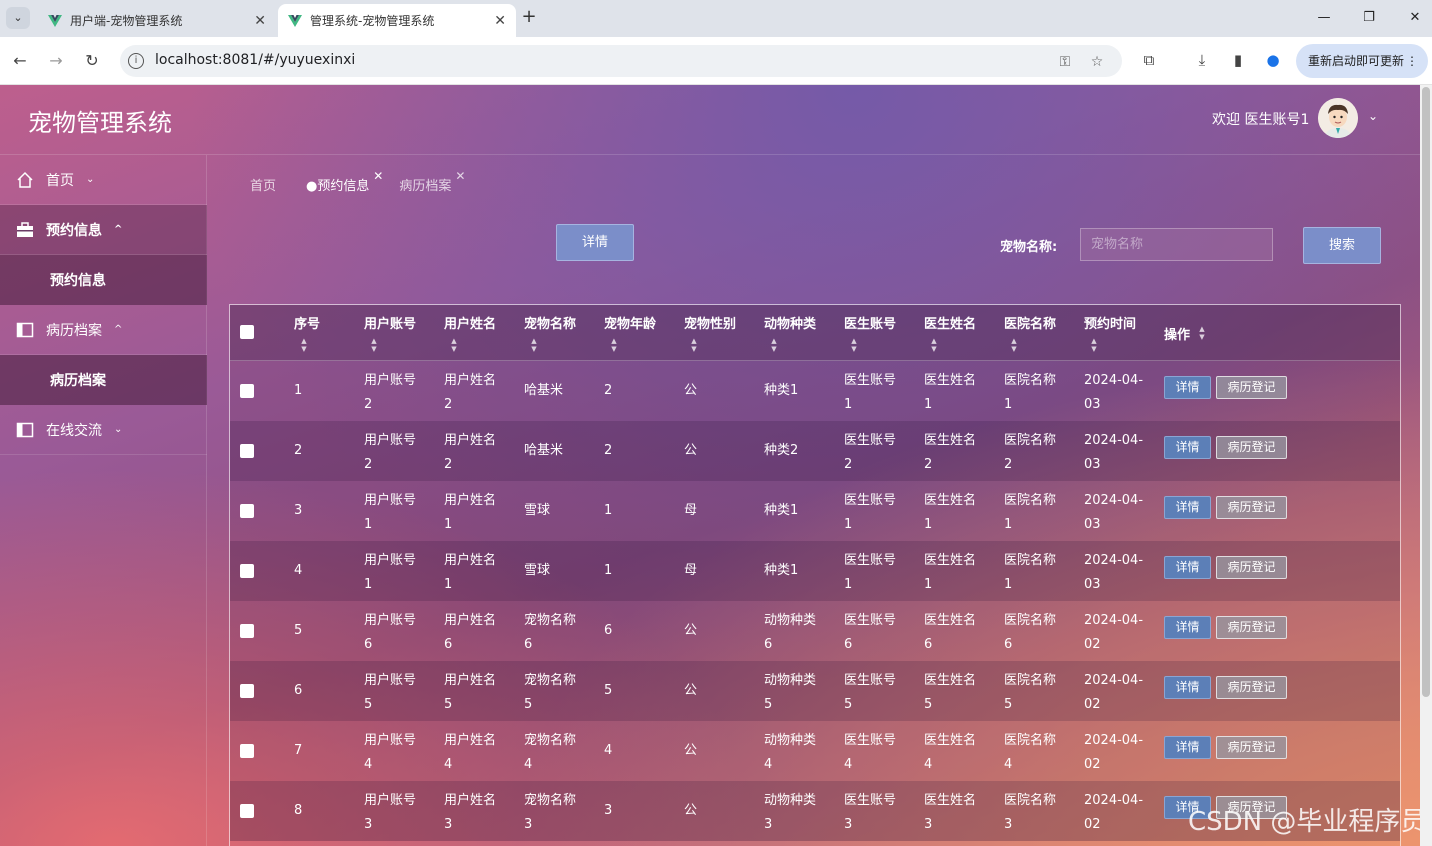 The height and width of the screenshot is (846, 1432). I want to click on header-col-actions: 操作, so click(1177, 333).